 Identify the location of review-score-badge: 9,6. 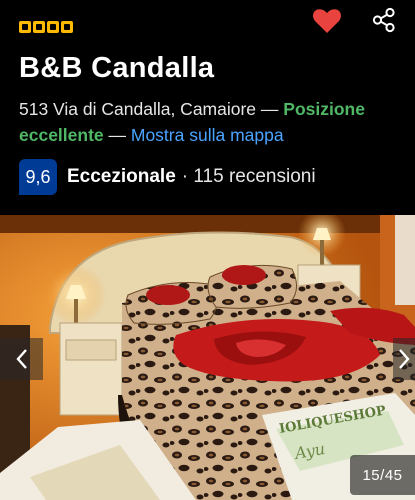
(38, 177).